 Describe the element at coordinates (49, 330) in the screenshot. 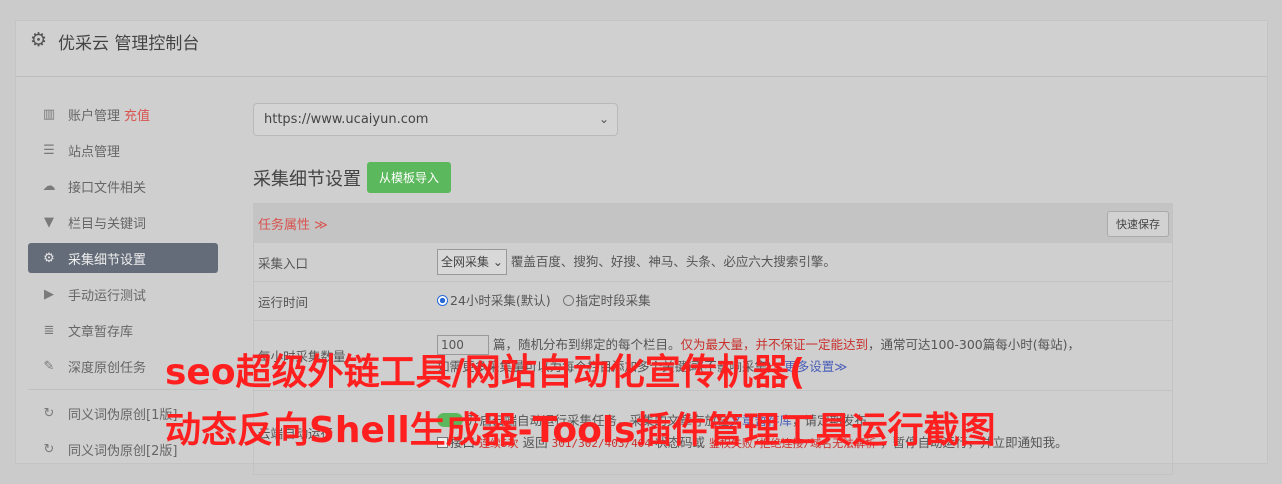

I see `database-icon: ≣` at that location.